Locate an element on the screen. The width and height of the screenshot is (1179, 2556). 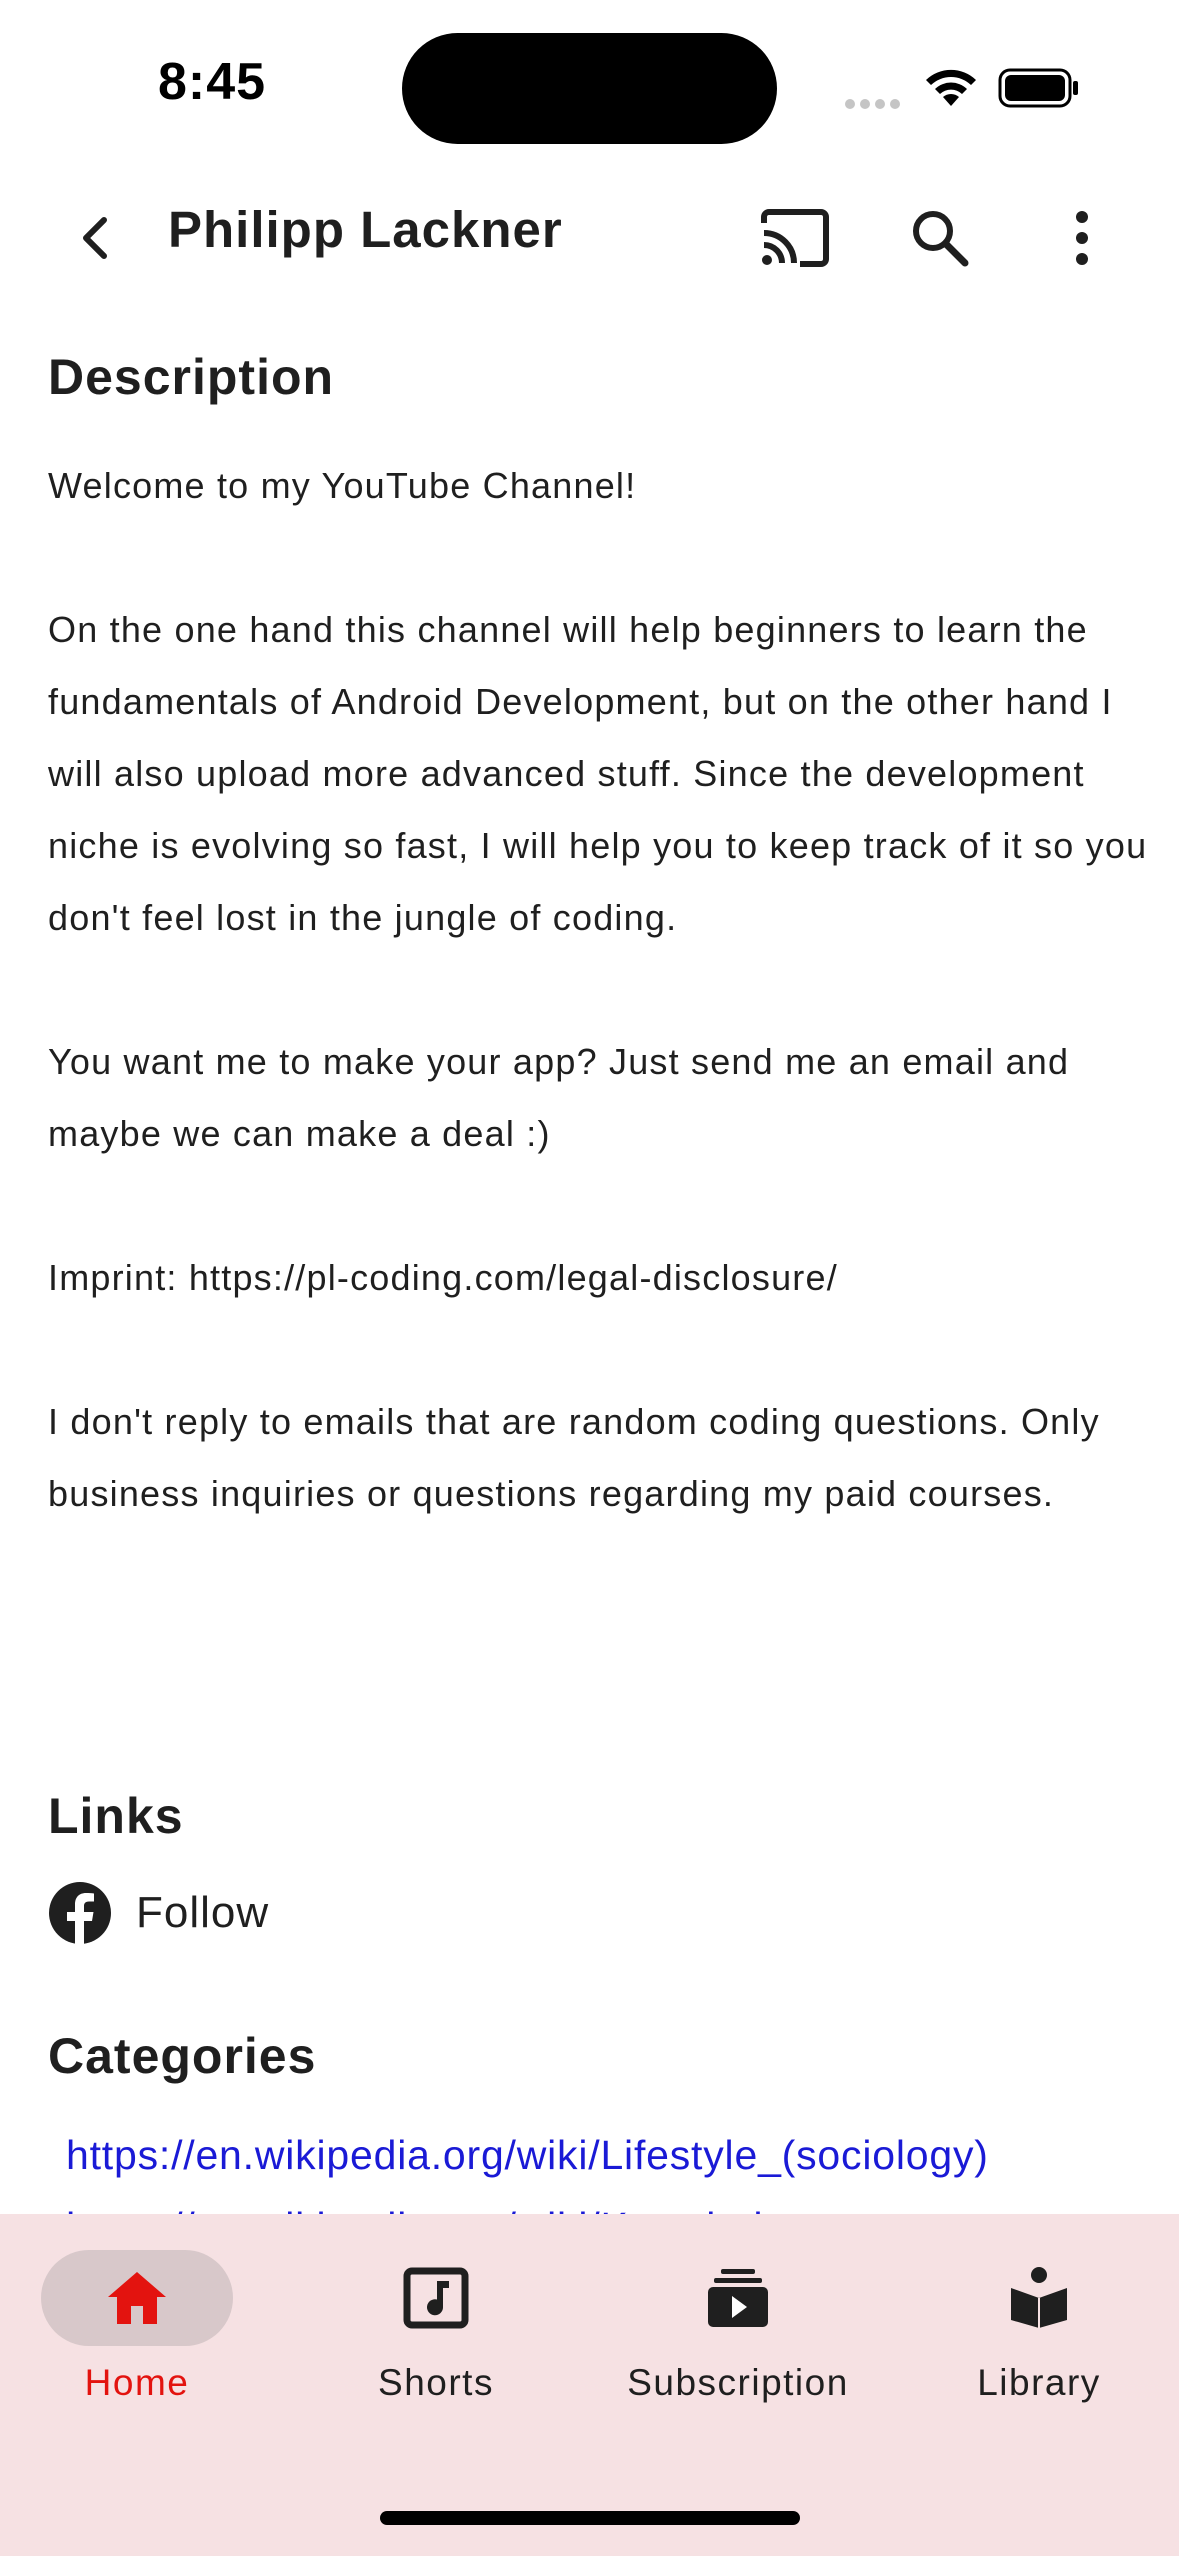
dynamic-island is located at coordinates (589, 88).